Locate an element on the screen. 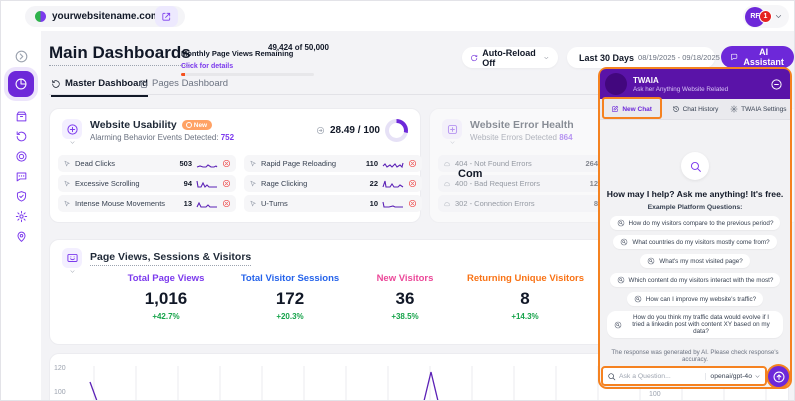 The height and width of the screenshot is (401, 795). sidebar-item-dashboards is located at coordinates (21, 84).